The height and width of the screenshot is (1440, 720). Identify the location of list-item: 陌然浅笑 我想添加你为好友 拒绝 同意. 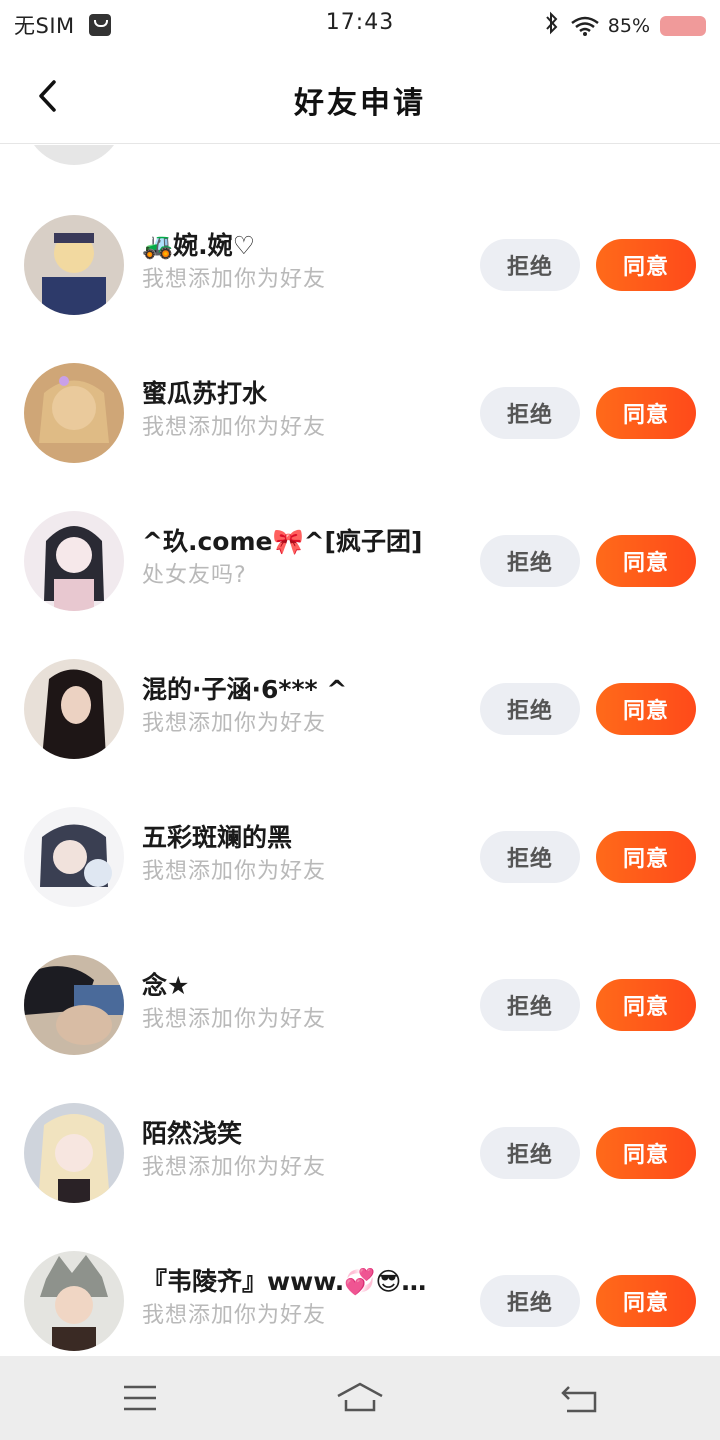
(360, 1153).